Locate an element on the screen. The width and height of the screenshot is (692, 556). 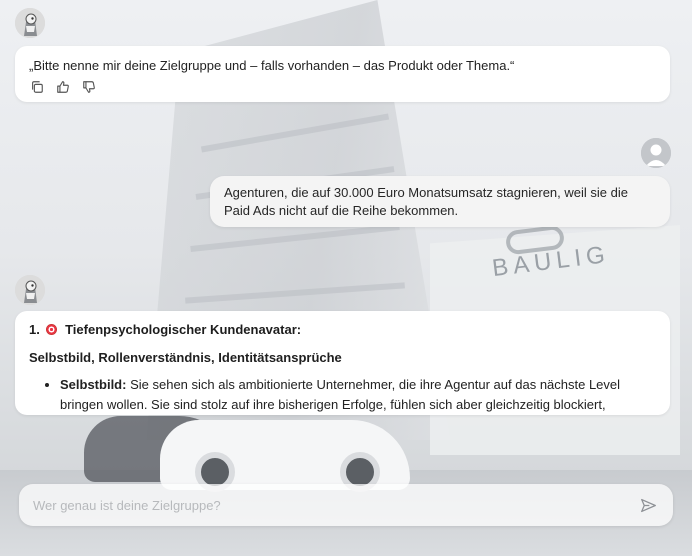
thumbs-up-icon is located at coordinates (63, 87).